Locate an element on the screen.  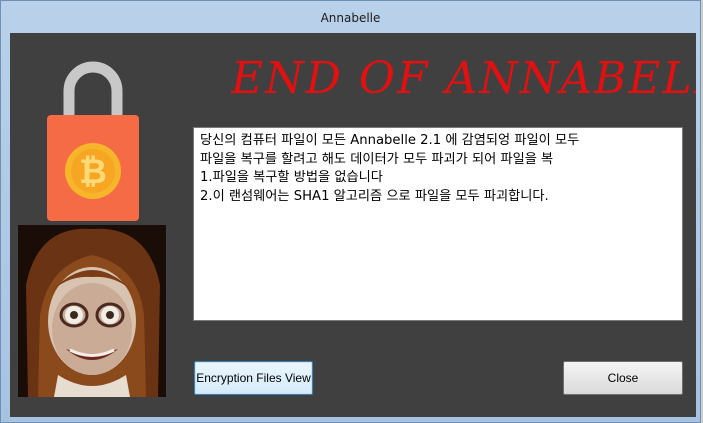
annabelle-doll-photo is located at coordinates (92, 311).